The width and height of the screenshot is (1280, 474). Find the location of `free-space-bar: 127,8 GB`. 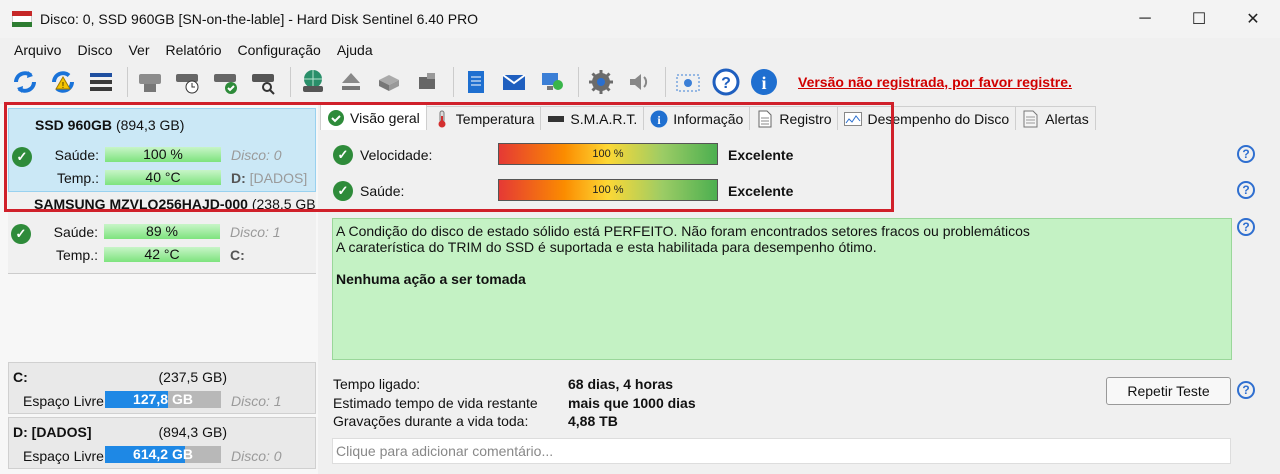

free-space-bar: 127,8 GB is located at coordinates (163, 399).